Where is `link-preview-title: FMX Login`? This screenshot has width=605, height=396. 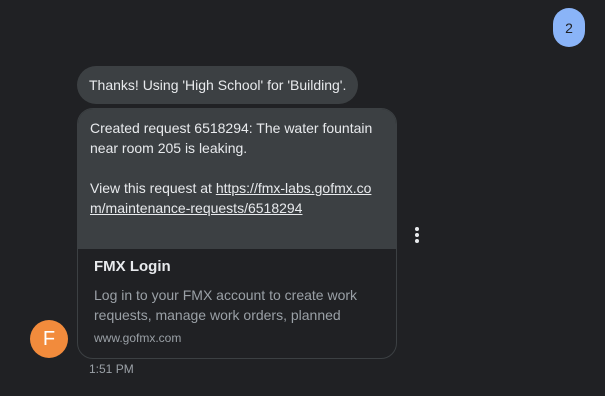 link-preview-title: FMX Login is located at coordinates (132, 266).